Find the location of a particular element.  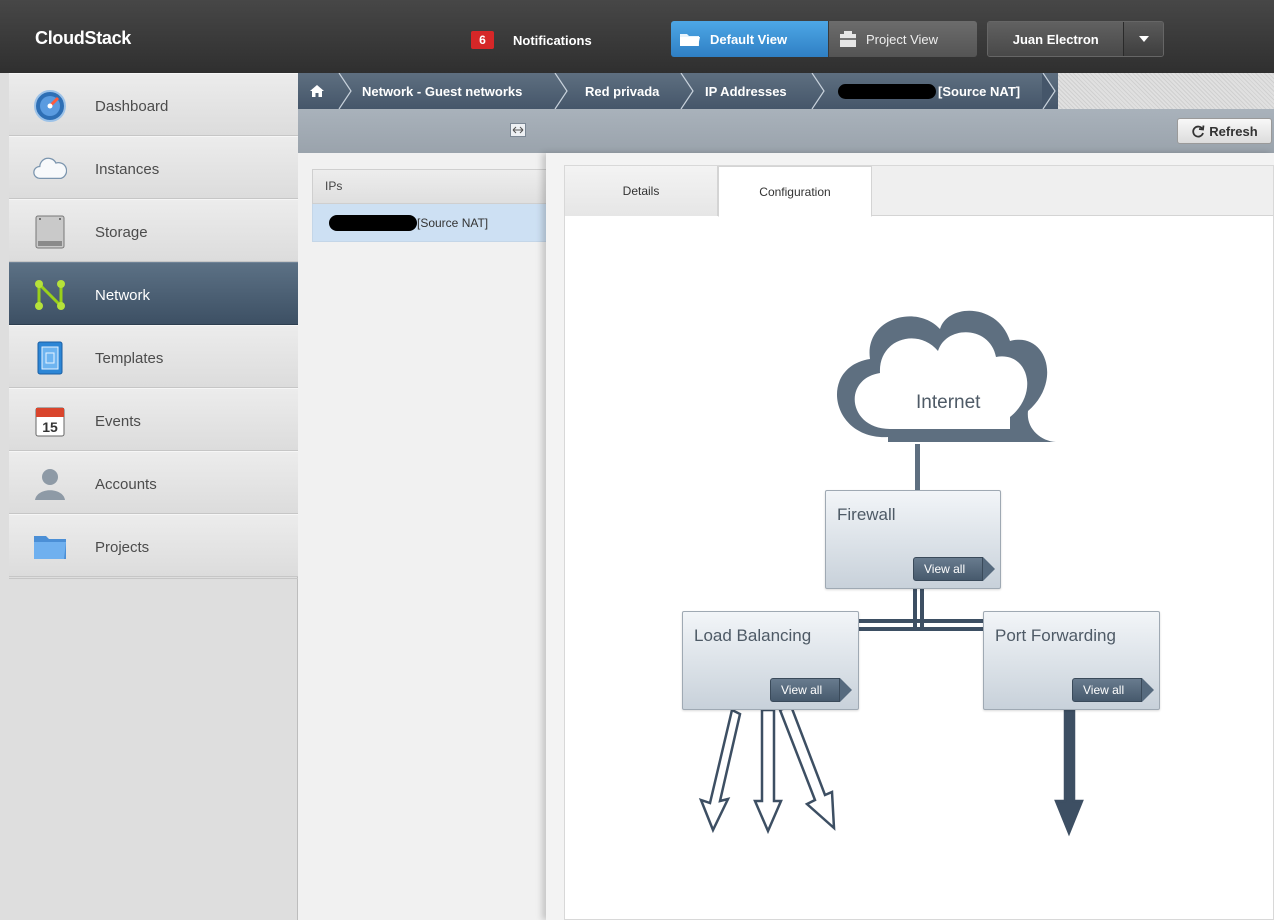

ip-list-header: IPs is located at coordinates (430, 186).